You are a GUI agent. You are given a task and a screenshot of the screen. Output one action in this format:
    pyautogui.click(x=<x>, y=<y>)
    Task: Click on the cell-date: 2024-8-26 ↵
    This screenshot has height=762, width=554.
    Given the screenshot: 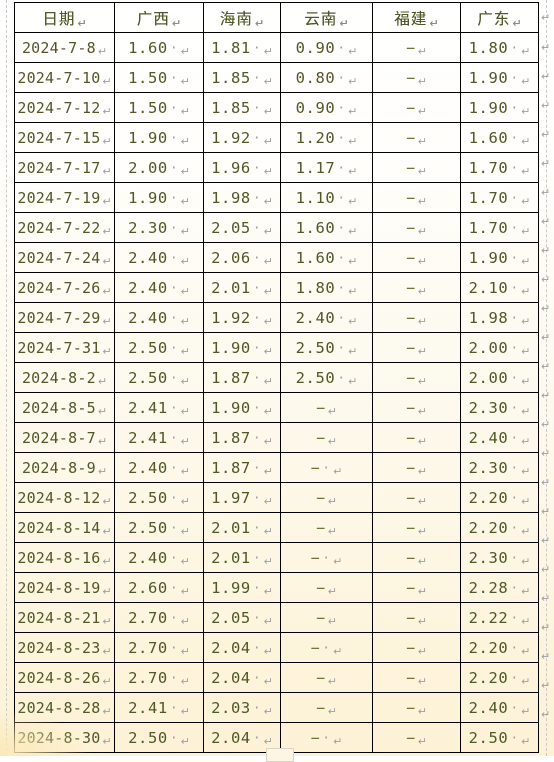 What is the action you would take?
    pyautogui.click(x=64, y=677)
    